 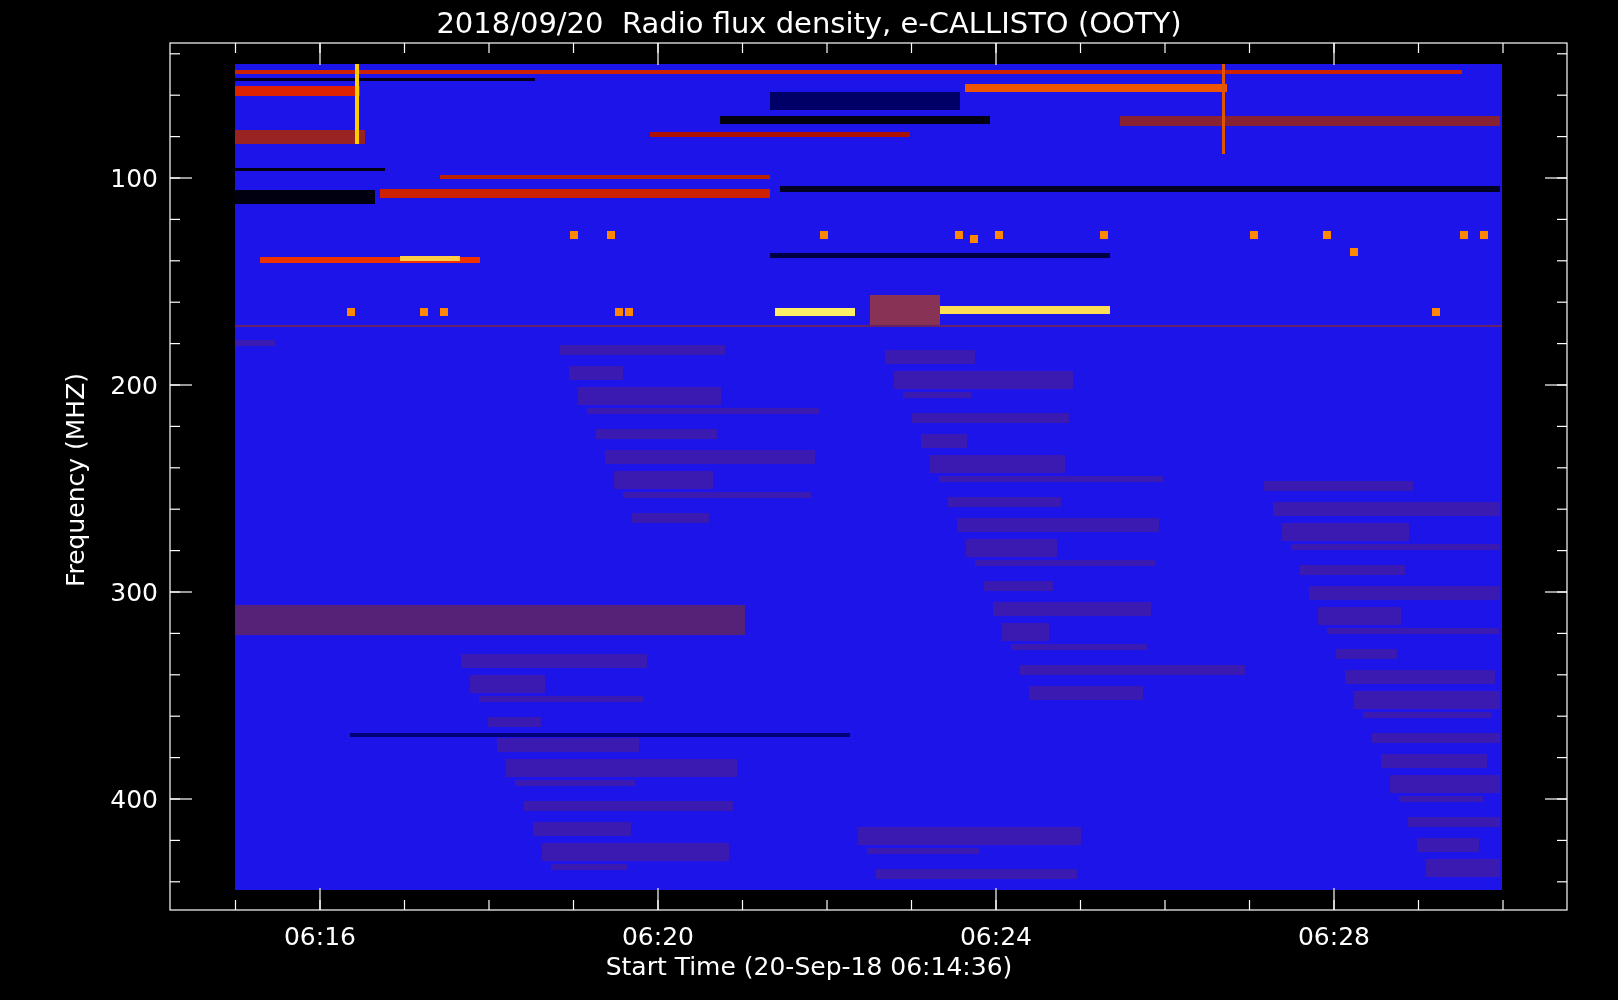 What do you see at coordinates (134, 592) in the screenshot?
I see `y-tick-label: 300` at bounding box center [134, 592].